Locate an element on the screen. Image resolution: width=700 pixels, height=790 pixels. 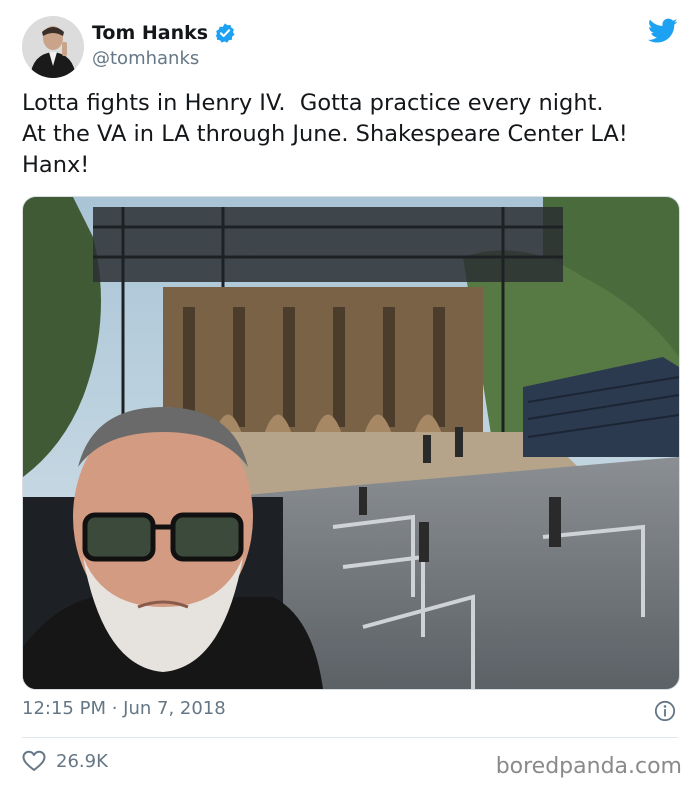
author-name: Tom Hanks is located at coordinates (150, 33).